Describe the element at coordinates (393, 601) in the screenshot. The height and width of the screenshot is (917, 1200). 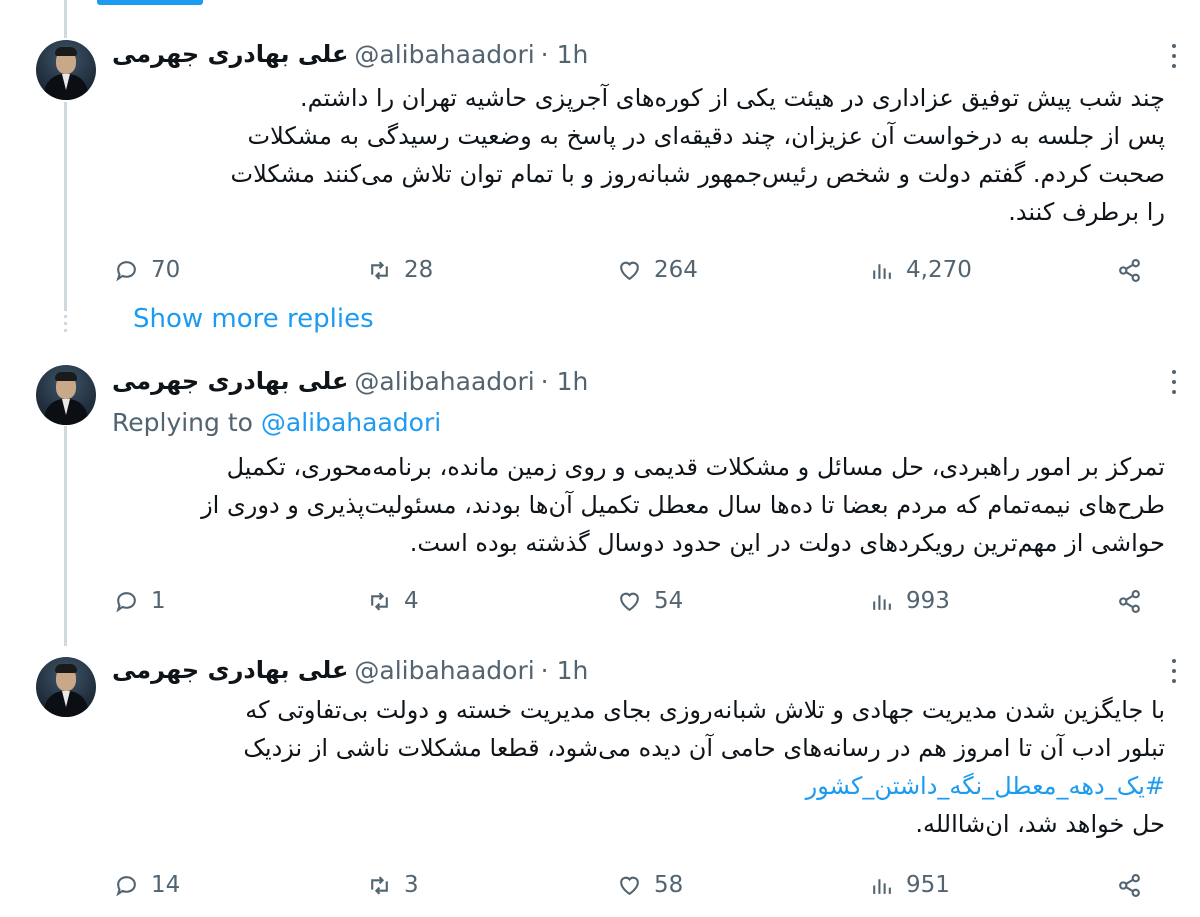
I see `retweet-button: 4` at that location.